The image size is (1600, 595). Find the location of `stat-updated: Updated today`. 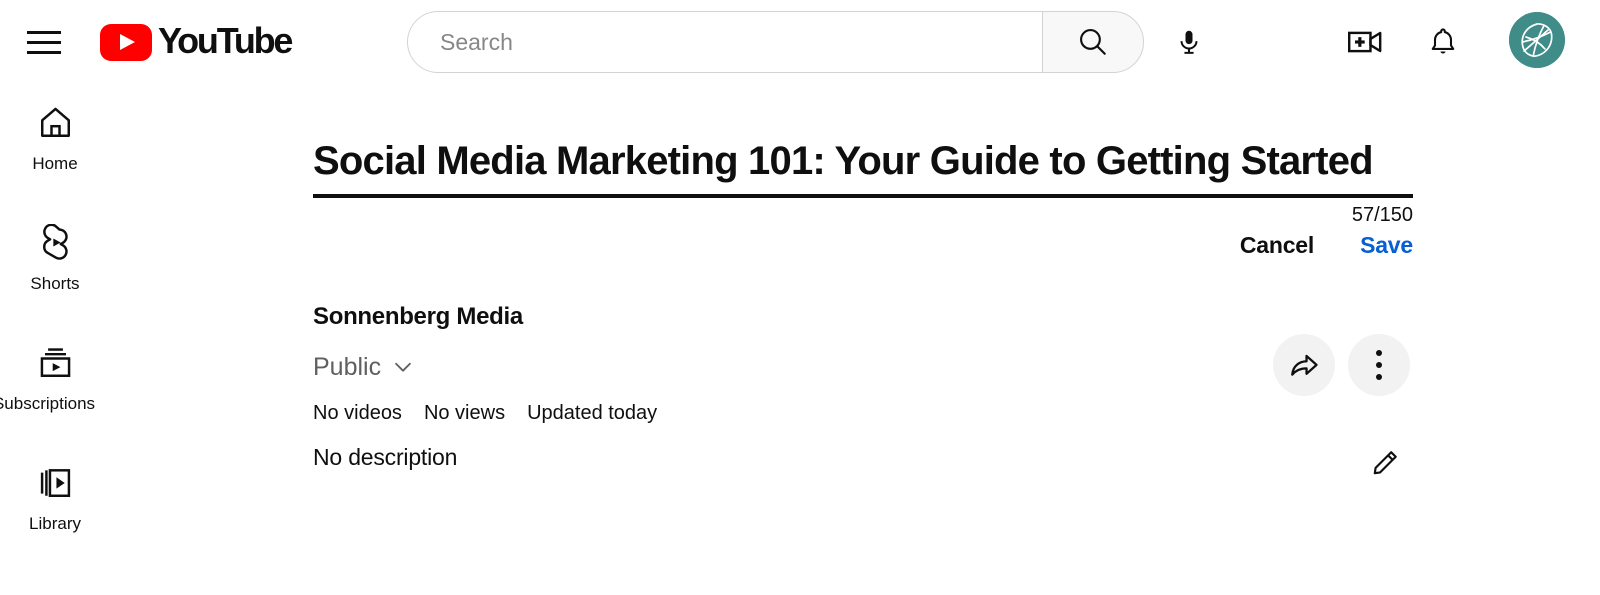

stat-updated: Updated today is located at coordinates (592, 413).